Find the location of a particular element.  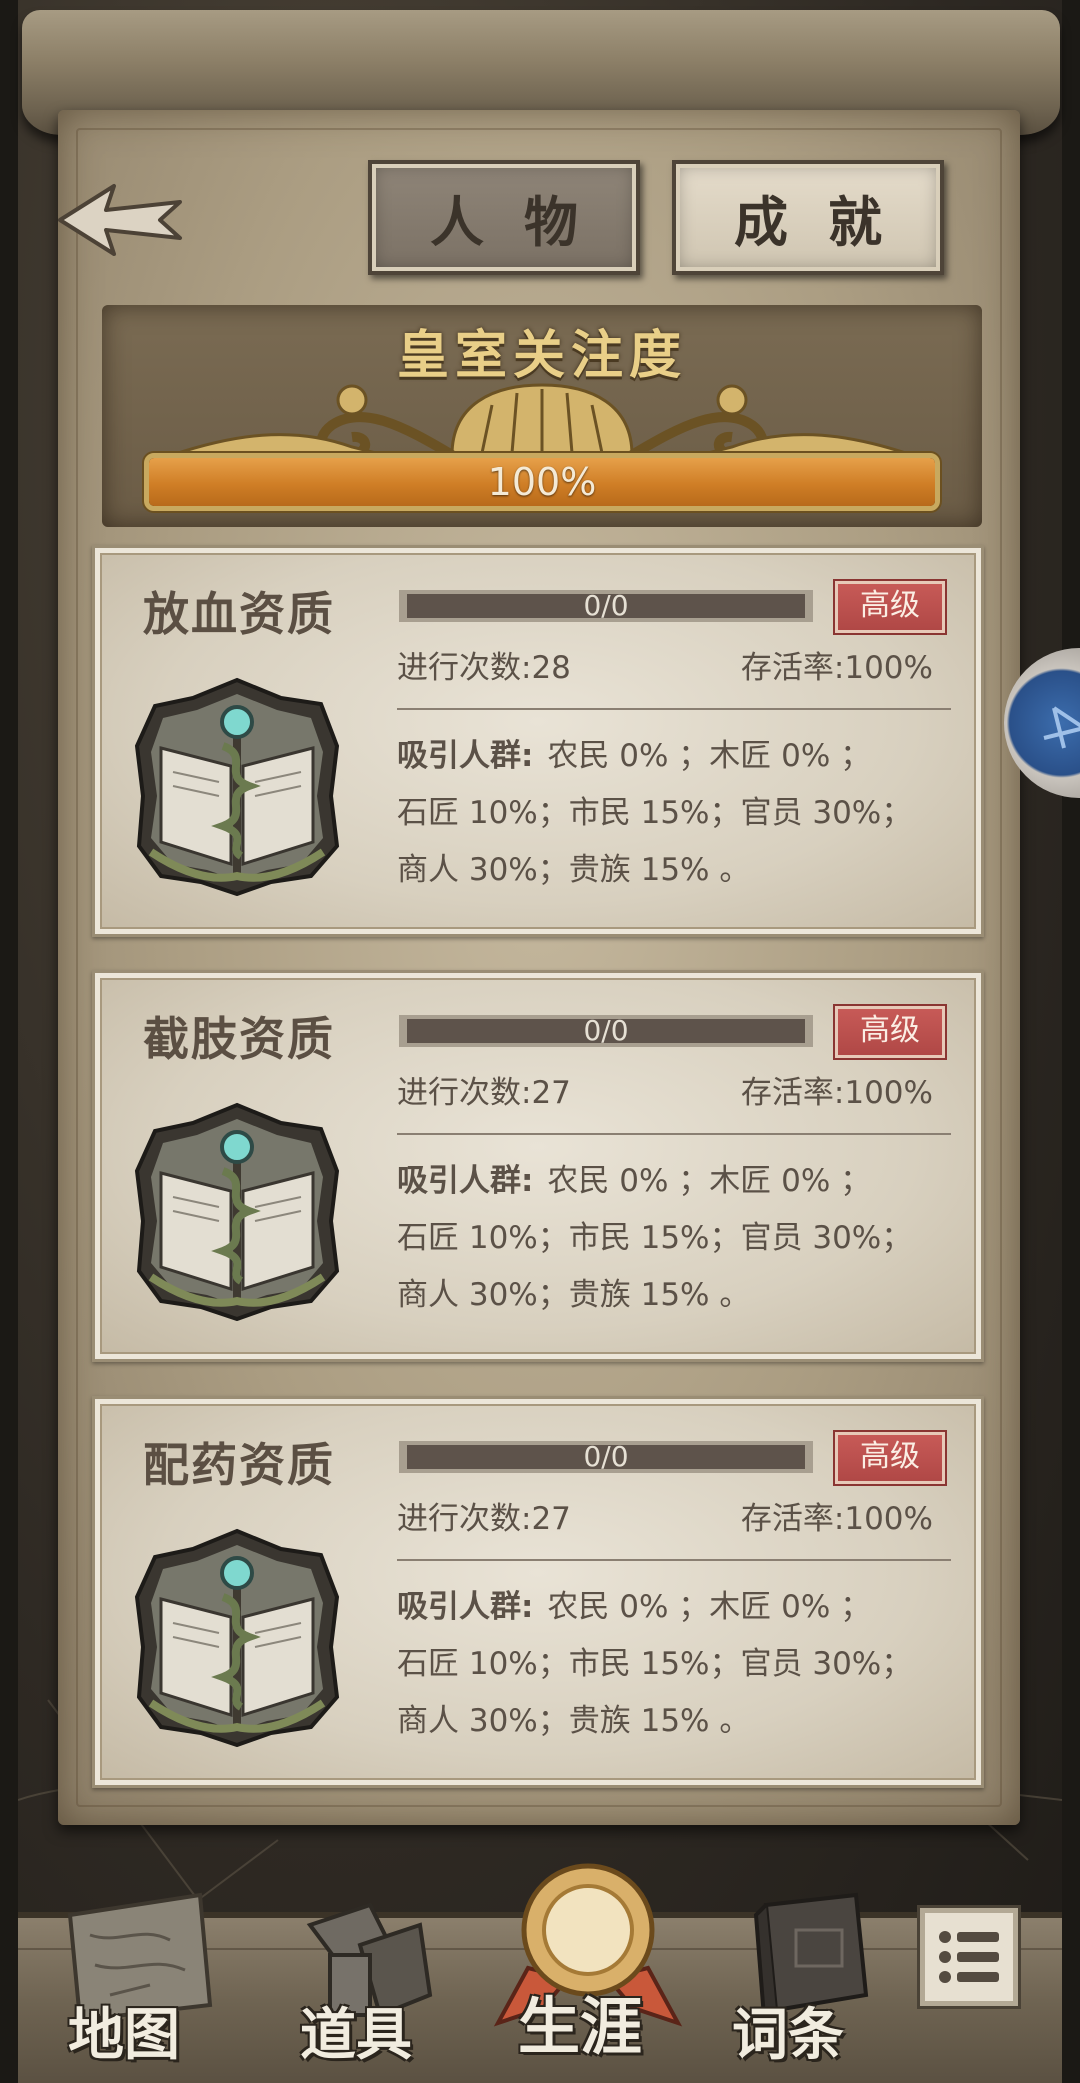

gold-ornament-icon is located at coordinates (542, 422).